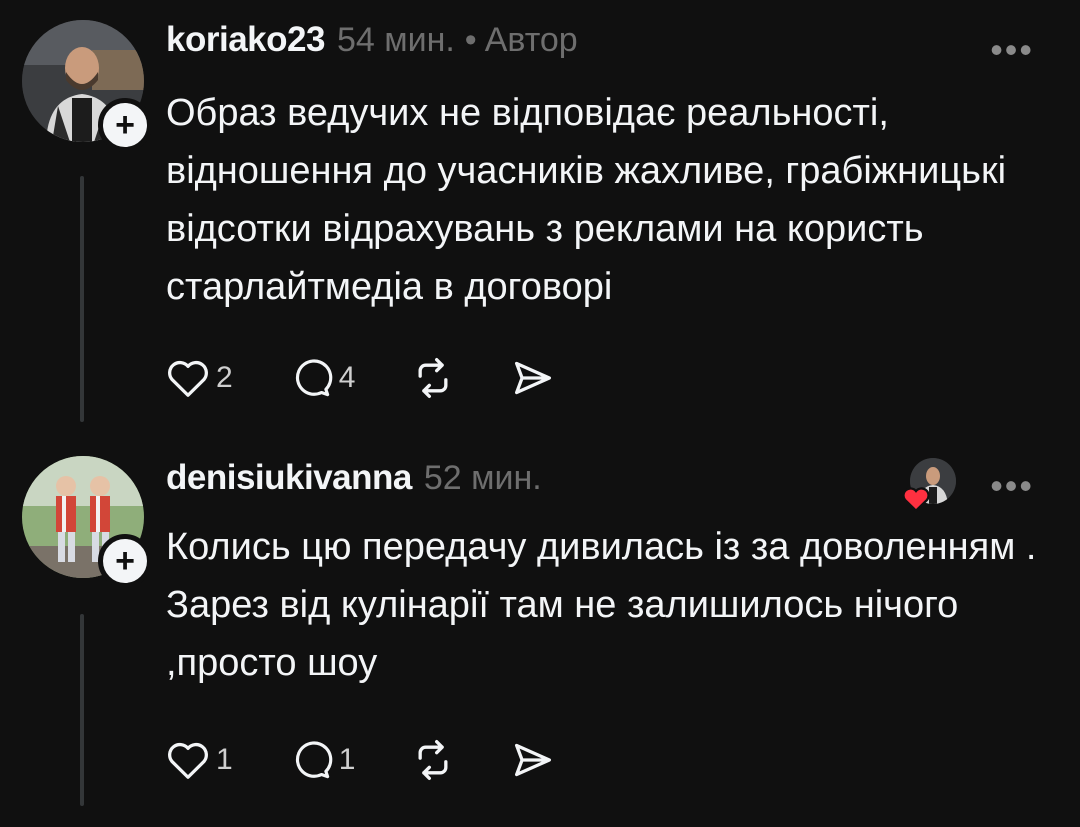  I want to click on post-actions: 1 1, so click(388, 760).